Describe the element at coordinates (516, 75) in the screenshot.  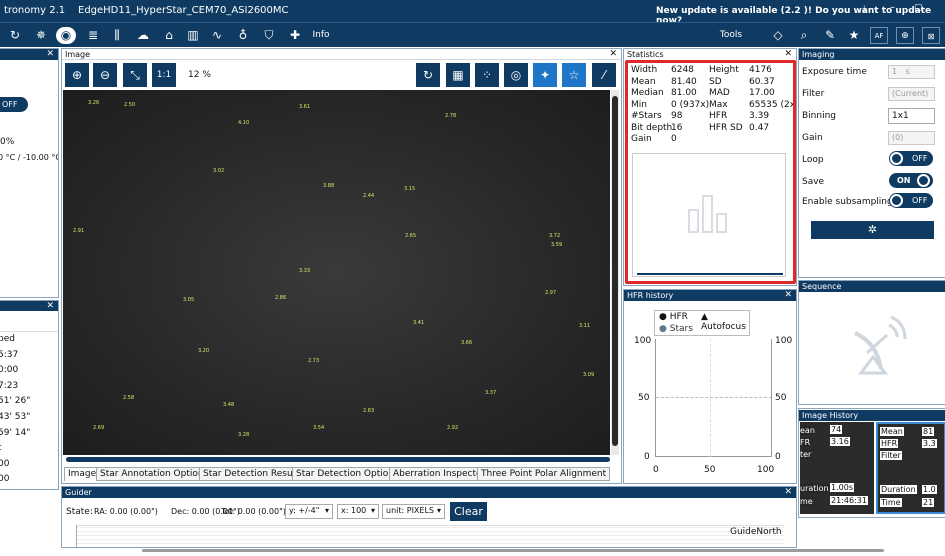
I see `crosshair-target-icon: ◎` at that location.